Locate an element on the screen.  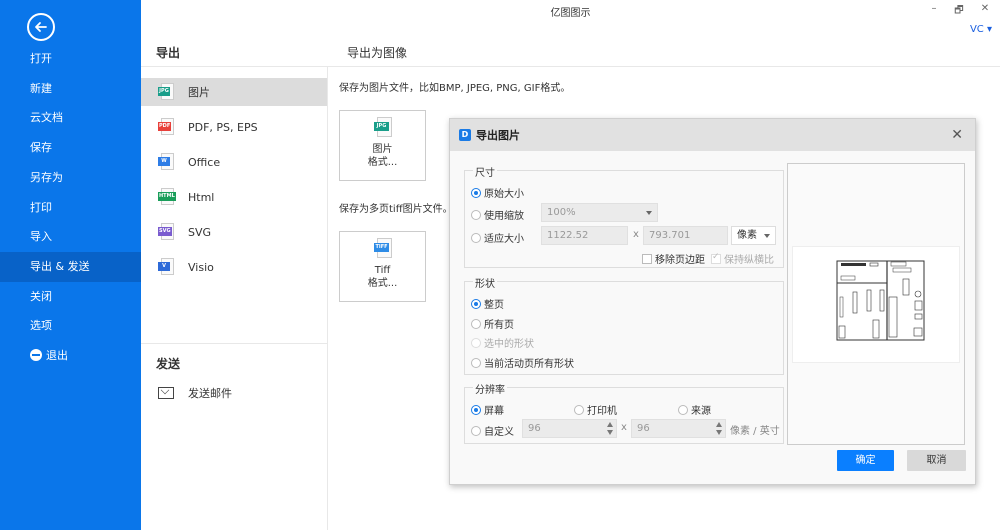
format-item-svg: SVG SVG is located at coordinates (234, 232).